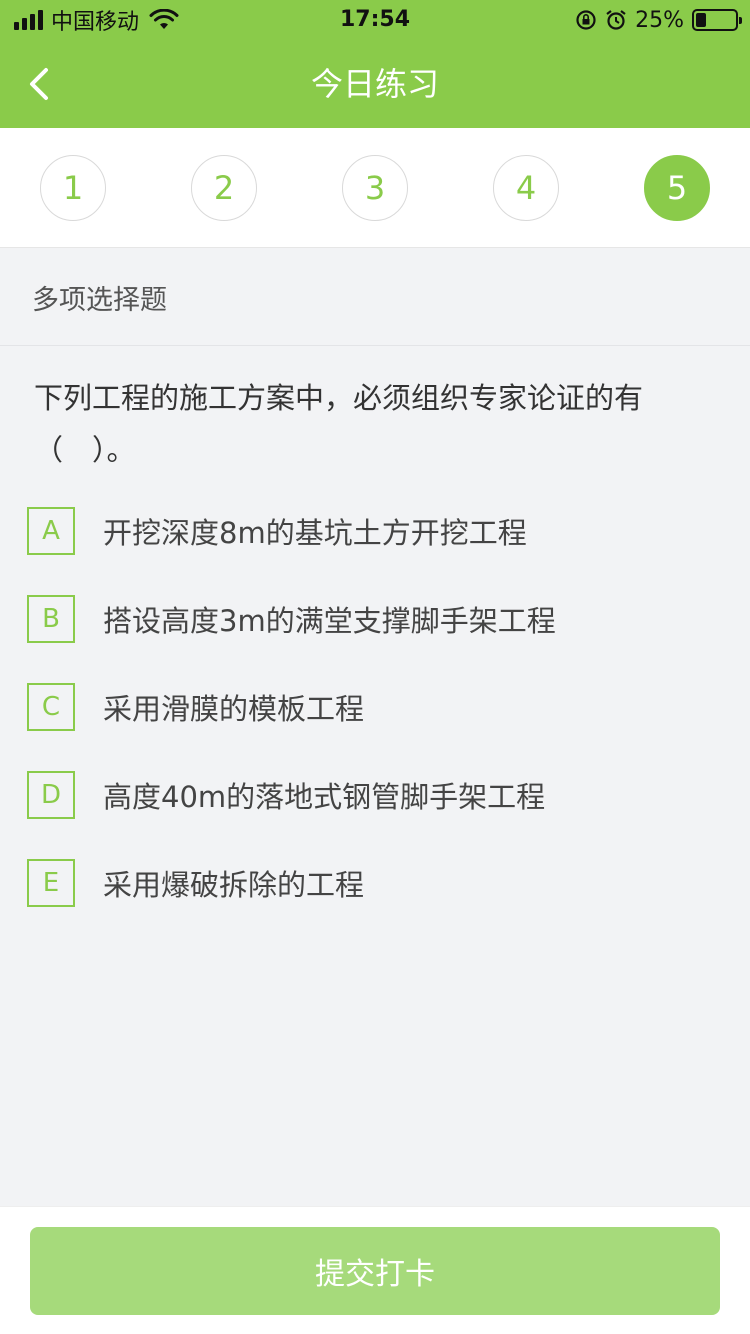 This screenshot has width=750, height=1334. Describe the element at coordinates (616, 20) in the screenshot. I see `alarm-icon` at that location.